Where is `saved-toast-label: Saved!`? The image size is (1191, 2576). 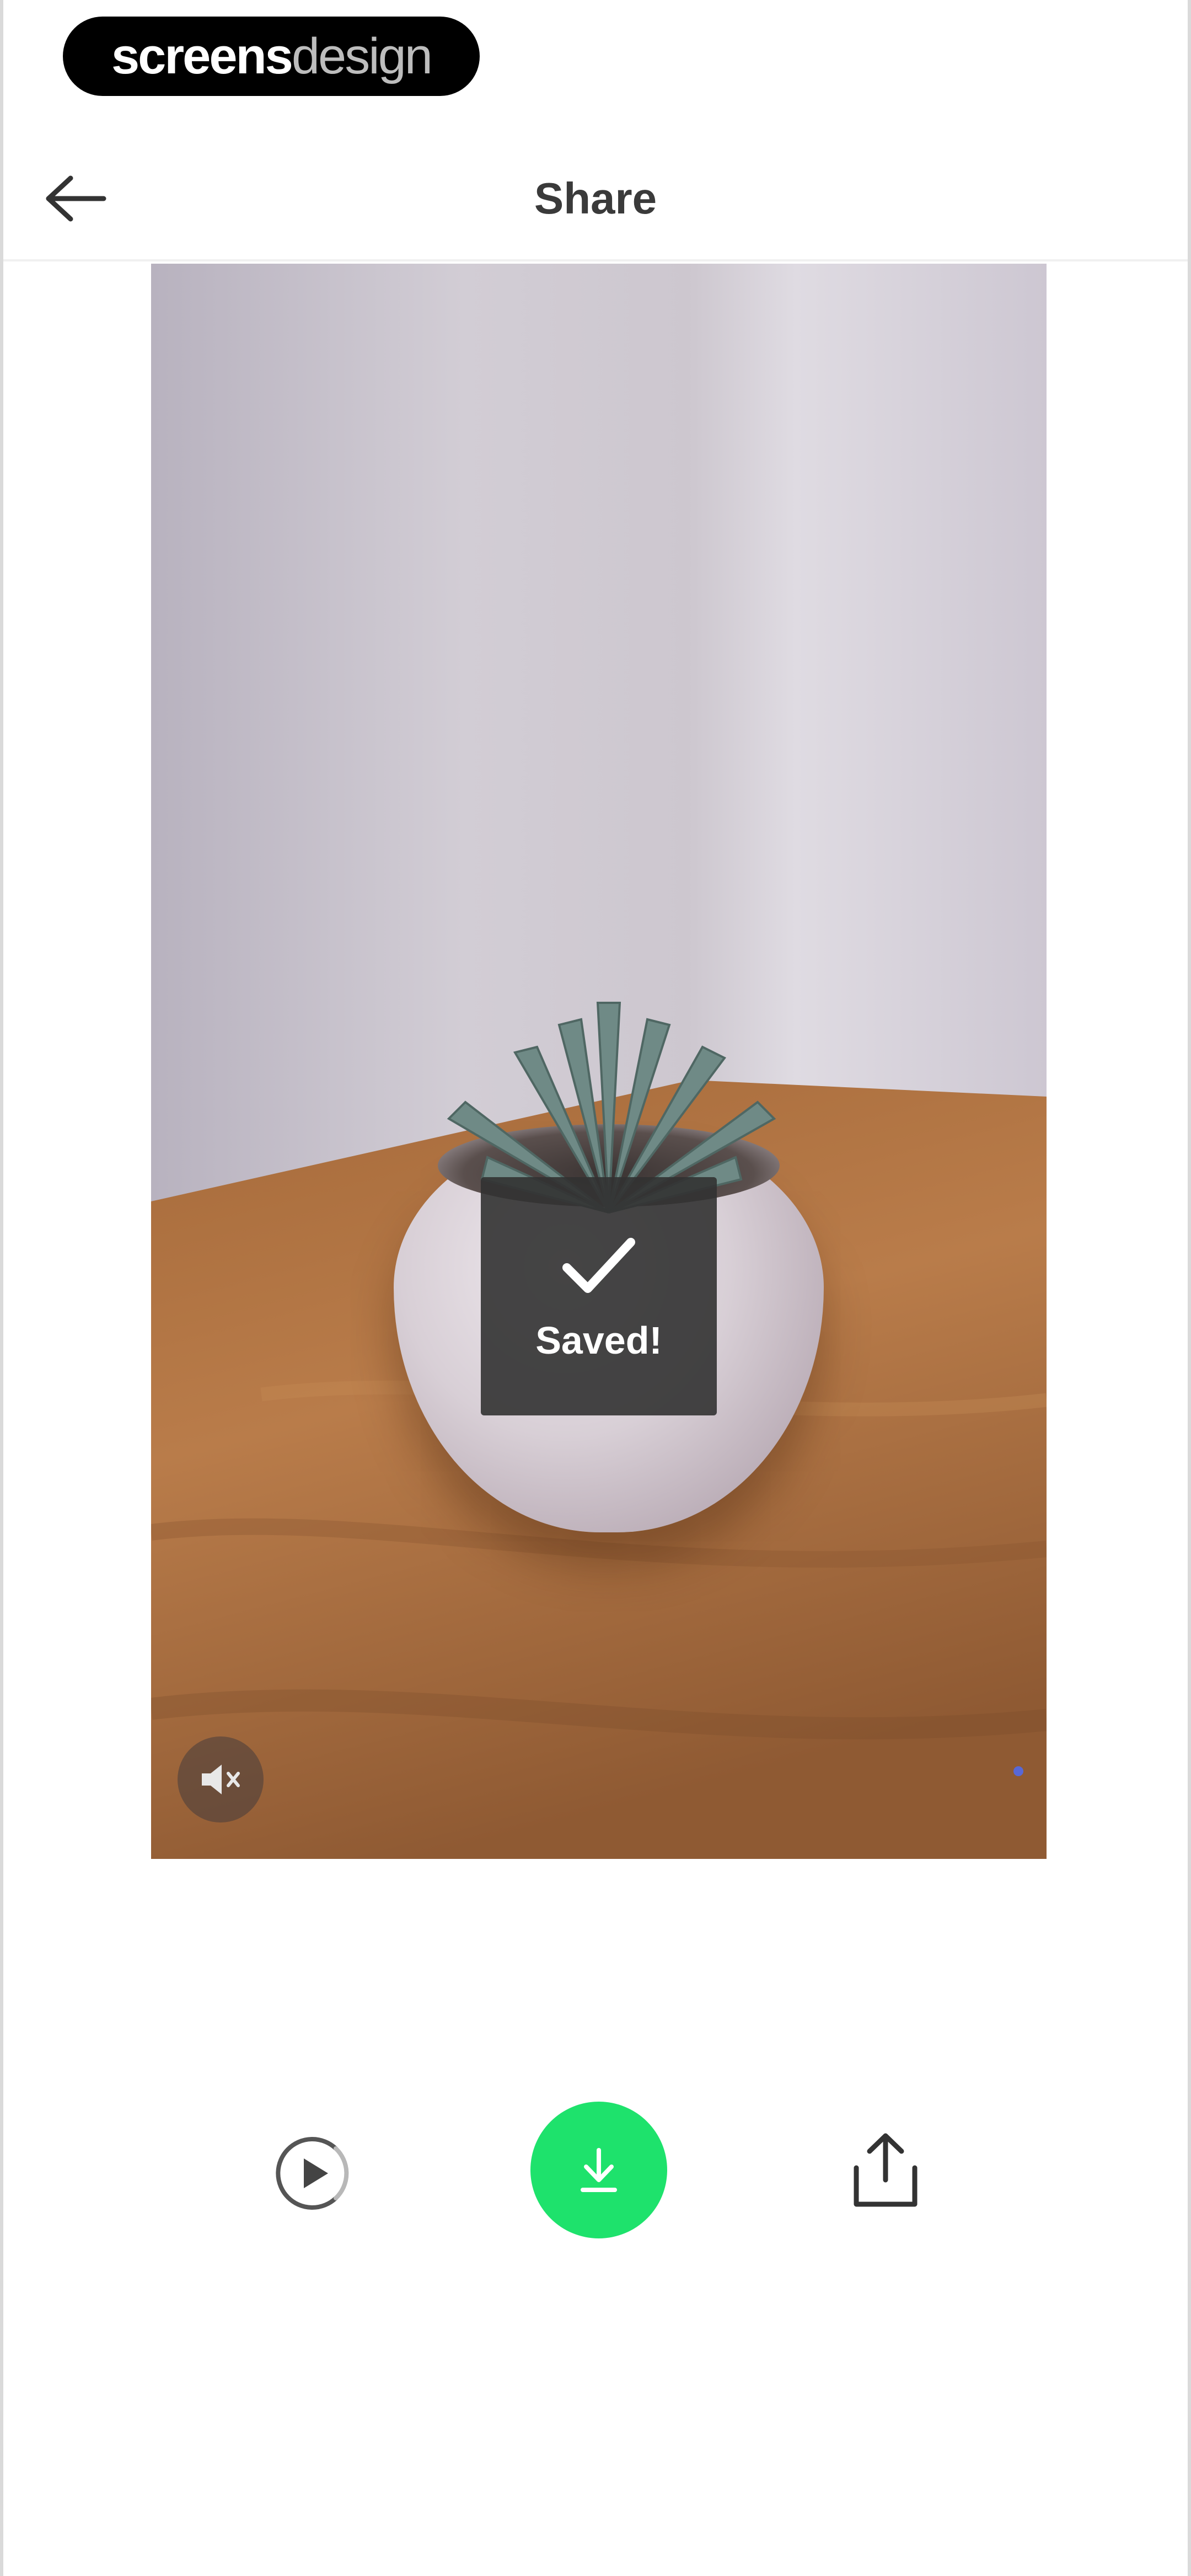
saved-toast-label: Saved! is located at coordinates (598, 1340).